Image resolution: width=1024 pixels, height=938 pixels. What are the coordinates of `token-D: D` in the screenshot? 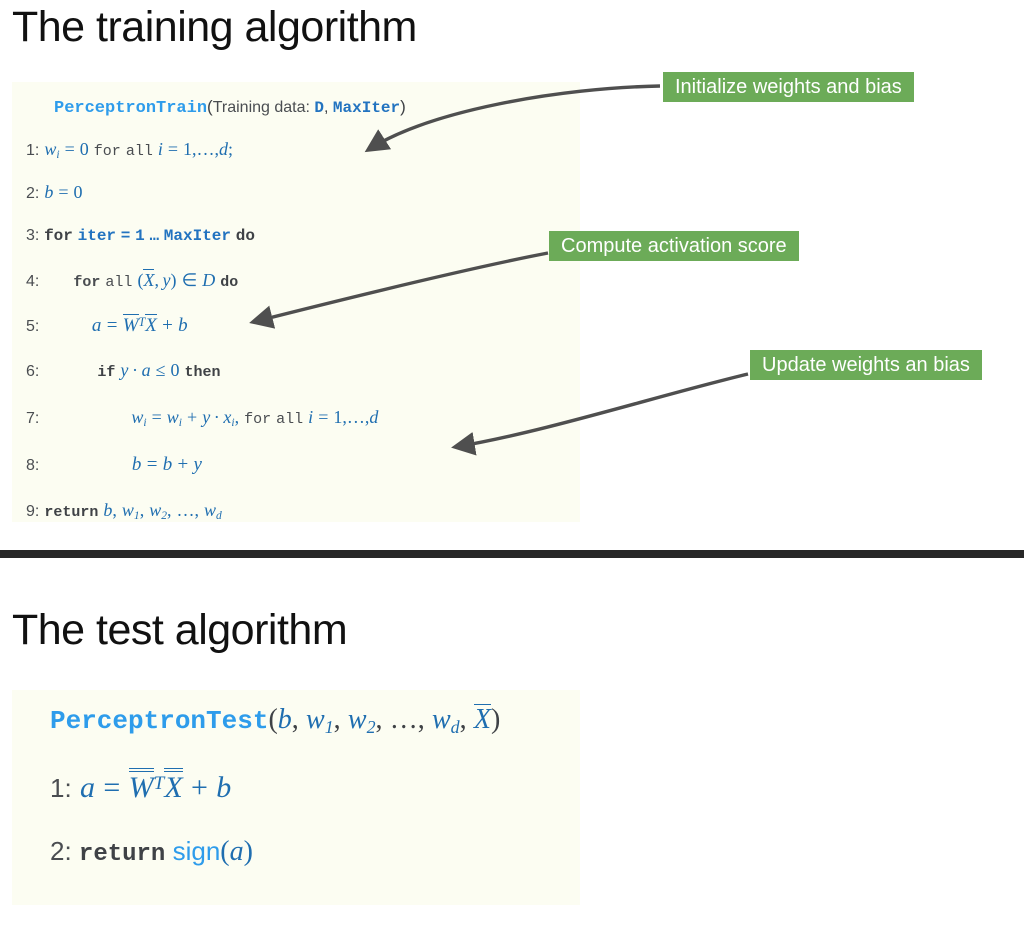 It's located at (209, 280).